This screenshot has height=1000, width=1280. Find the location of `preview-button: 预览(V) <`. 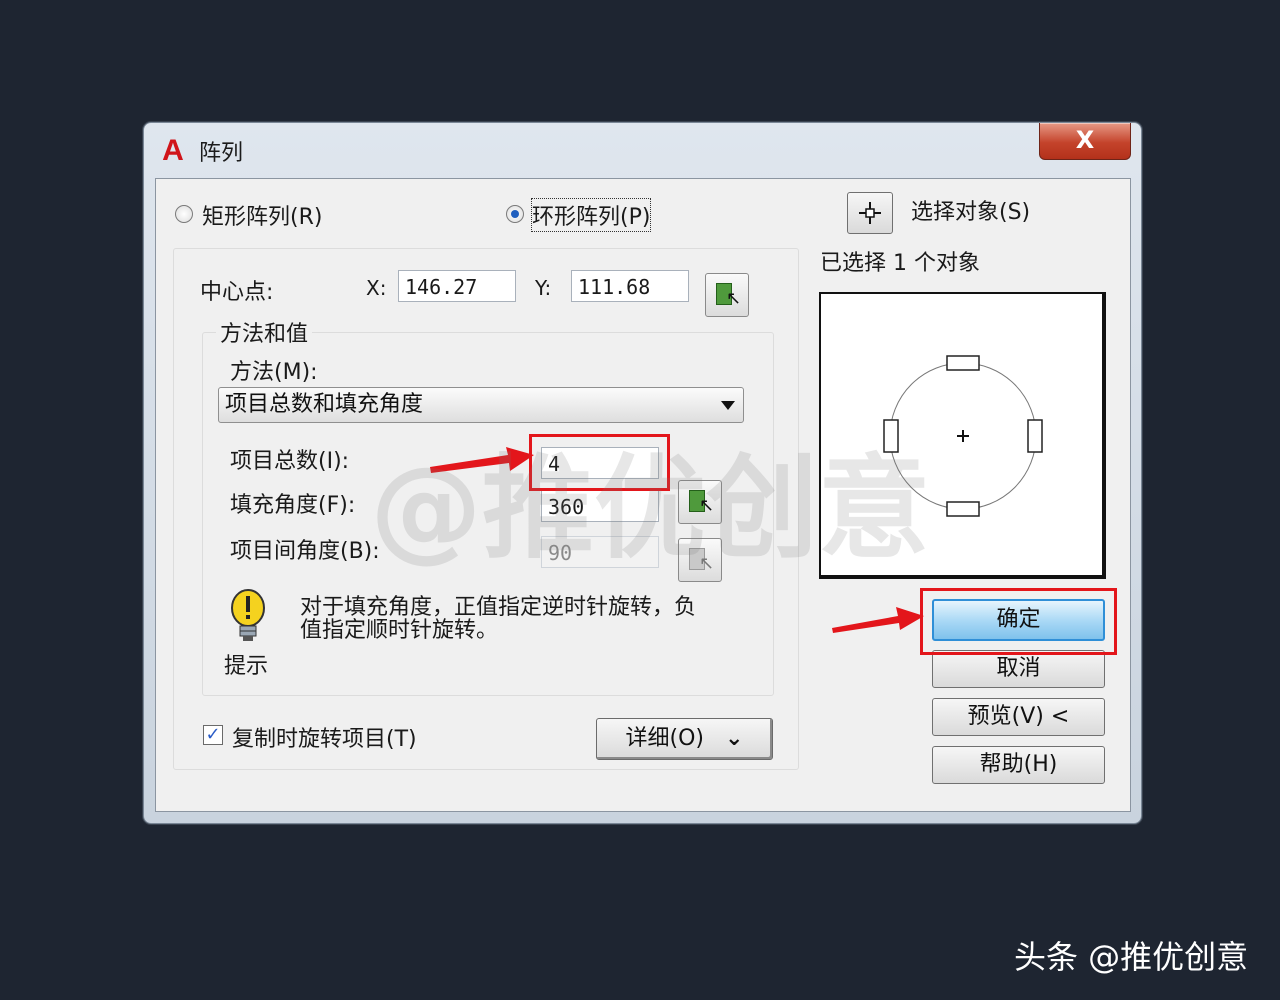

preview-button: 预览(V) < is located at coordinates (1018, 717).